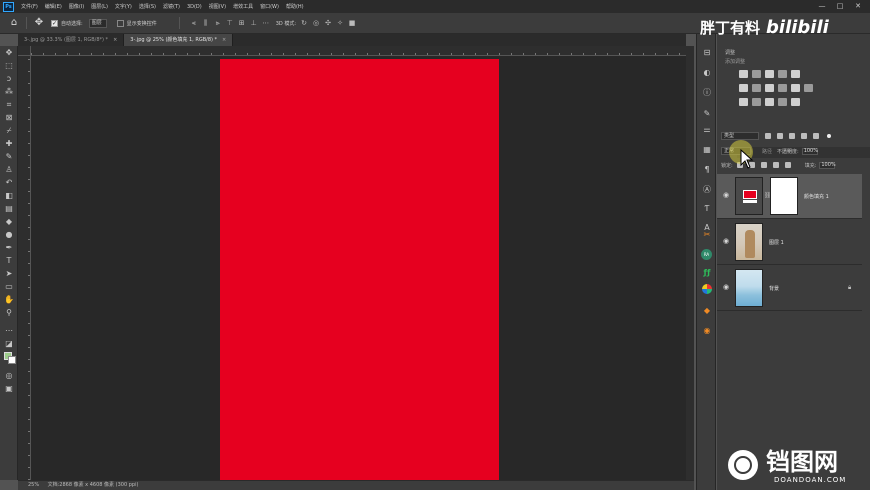 Image resolution: width=870 pixels, height=490 pixels. What do you see at coordinates (780, 136) in the screenshot?
I see `filter-adjustment-icon` at bounding box center [780, 136].